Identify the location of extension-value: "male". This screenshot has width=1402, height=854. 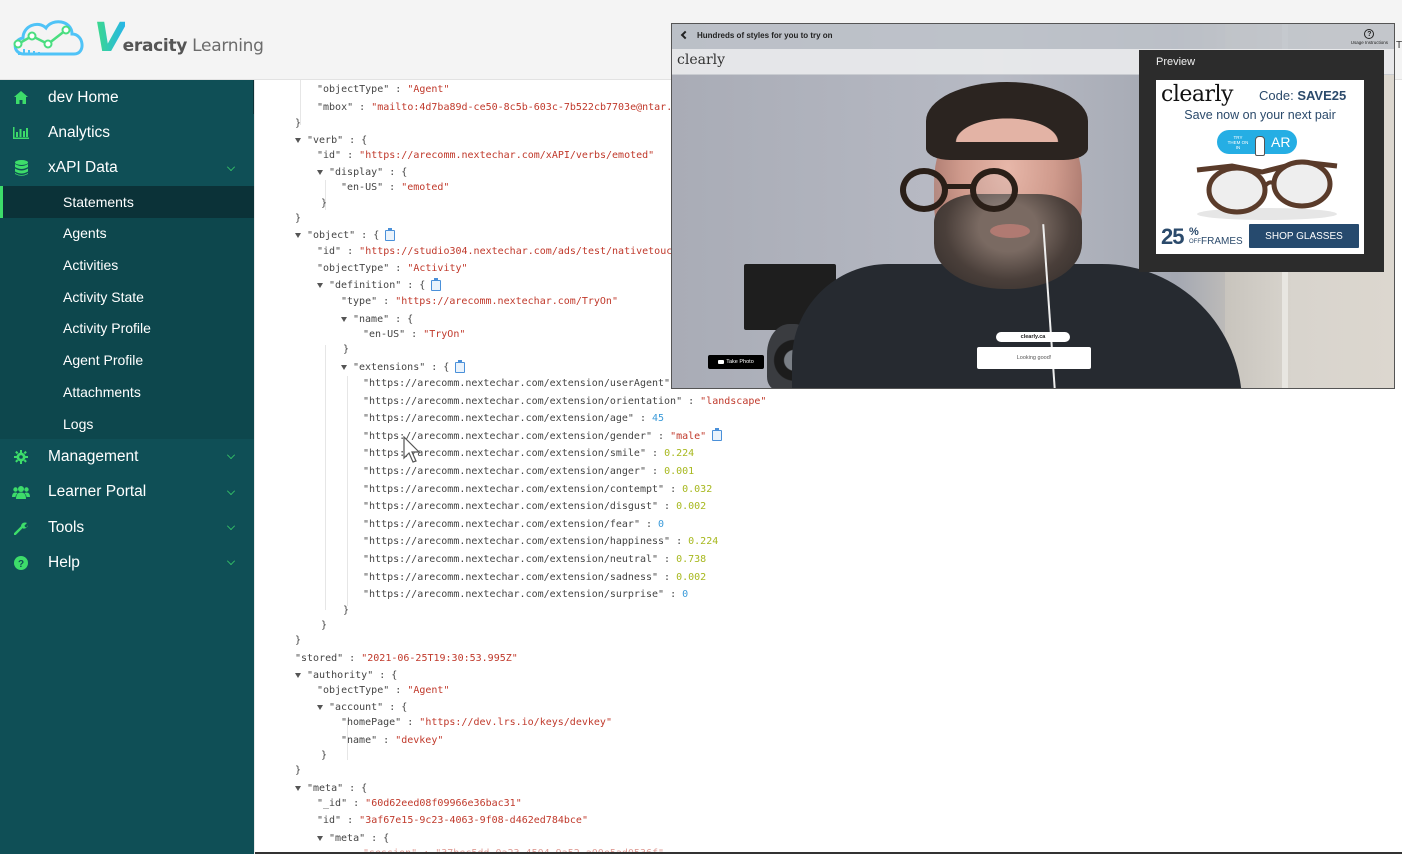
(688, 436).